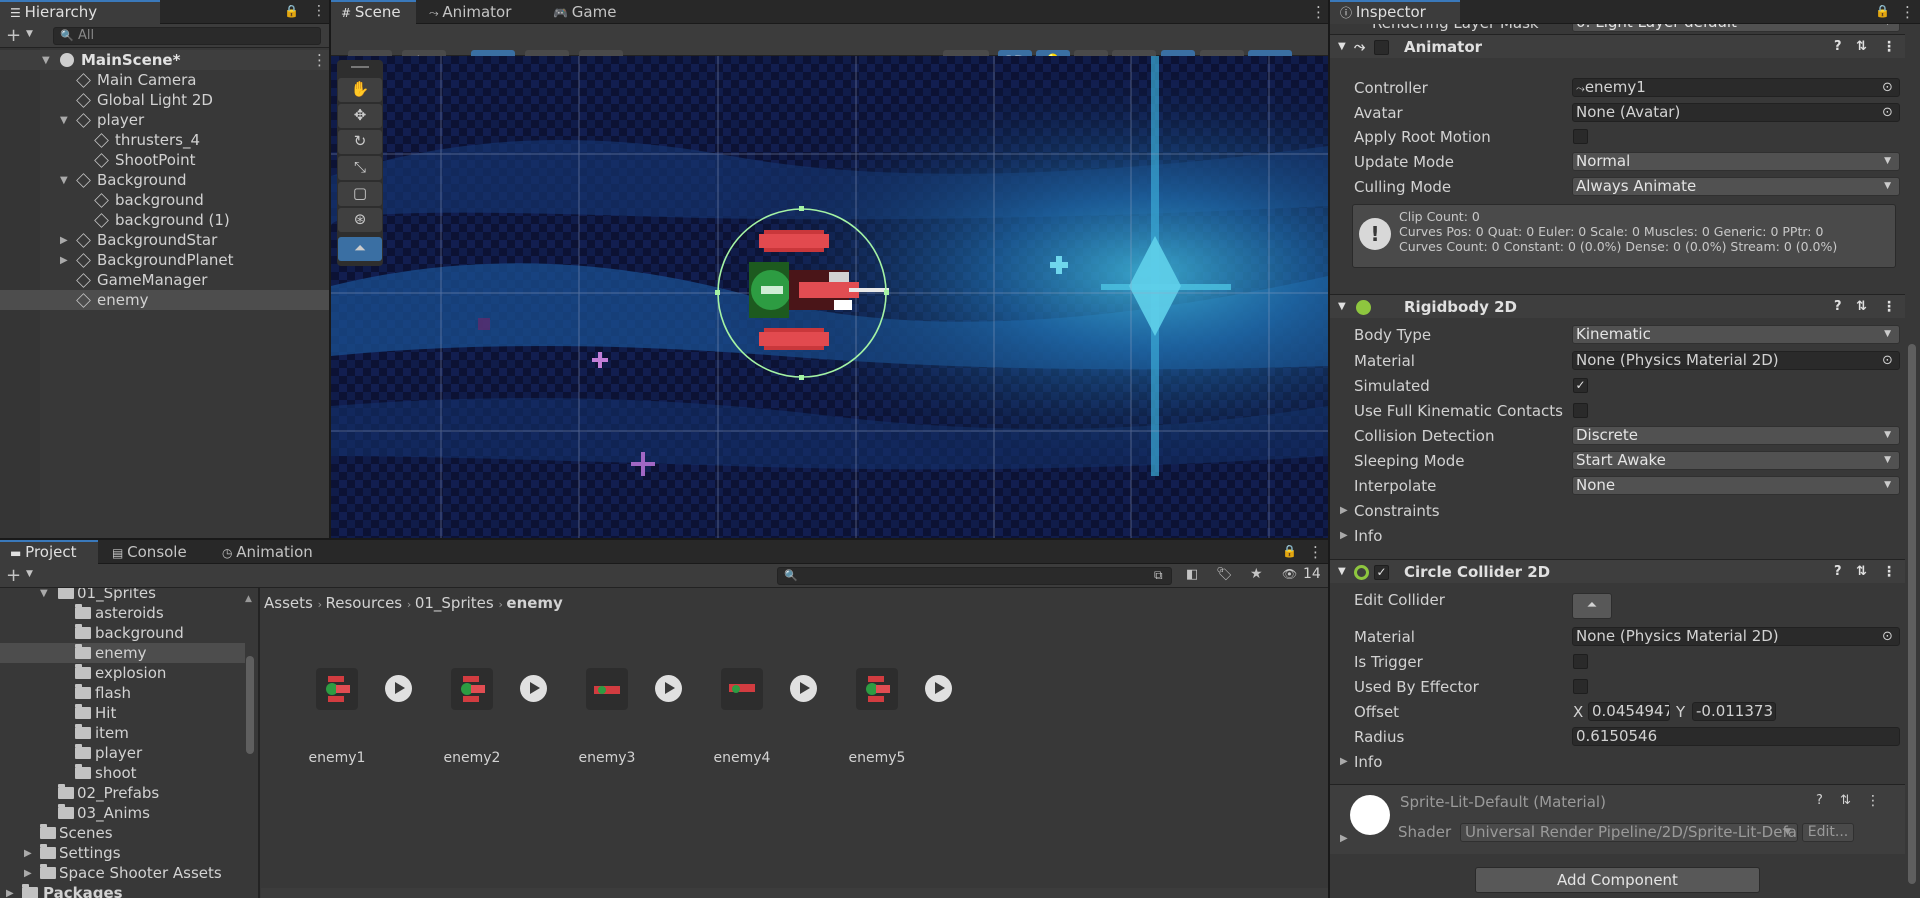 This screenshot has height=898, width=1920. Describe the element at coordinates (164, 240) in the screenshot. I see `hierarchy-item-backgroundstar: ▶ BackgroundStar` at that location.